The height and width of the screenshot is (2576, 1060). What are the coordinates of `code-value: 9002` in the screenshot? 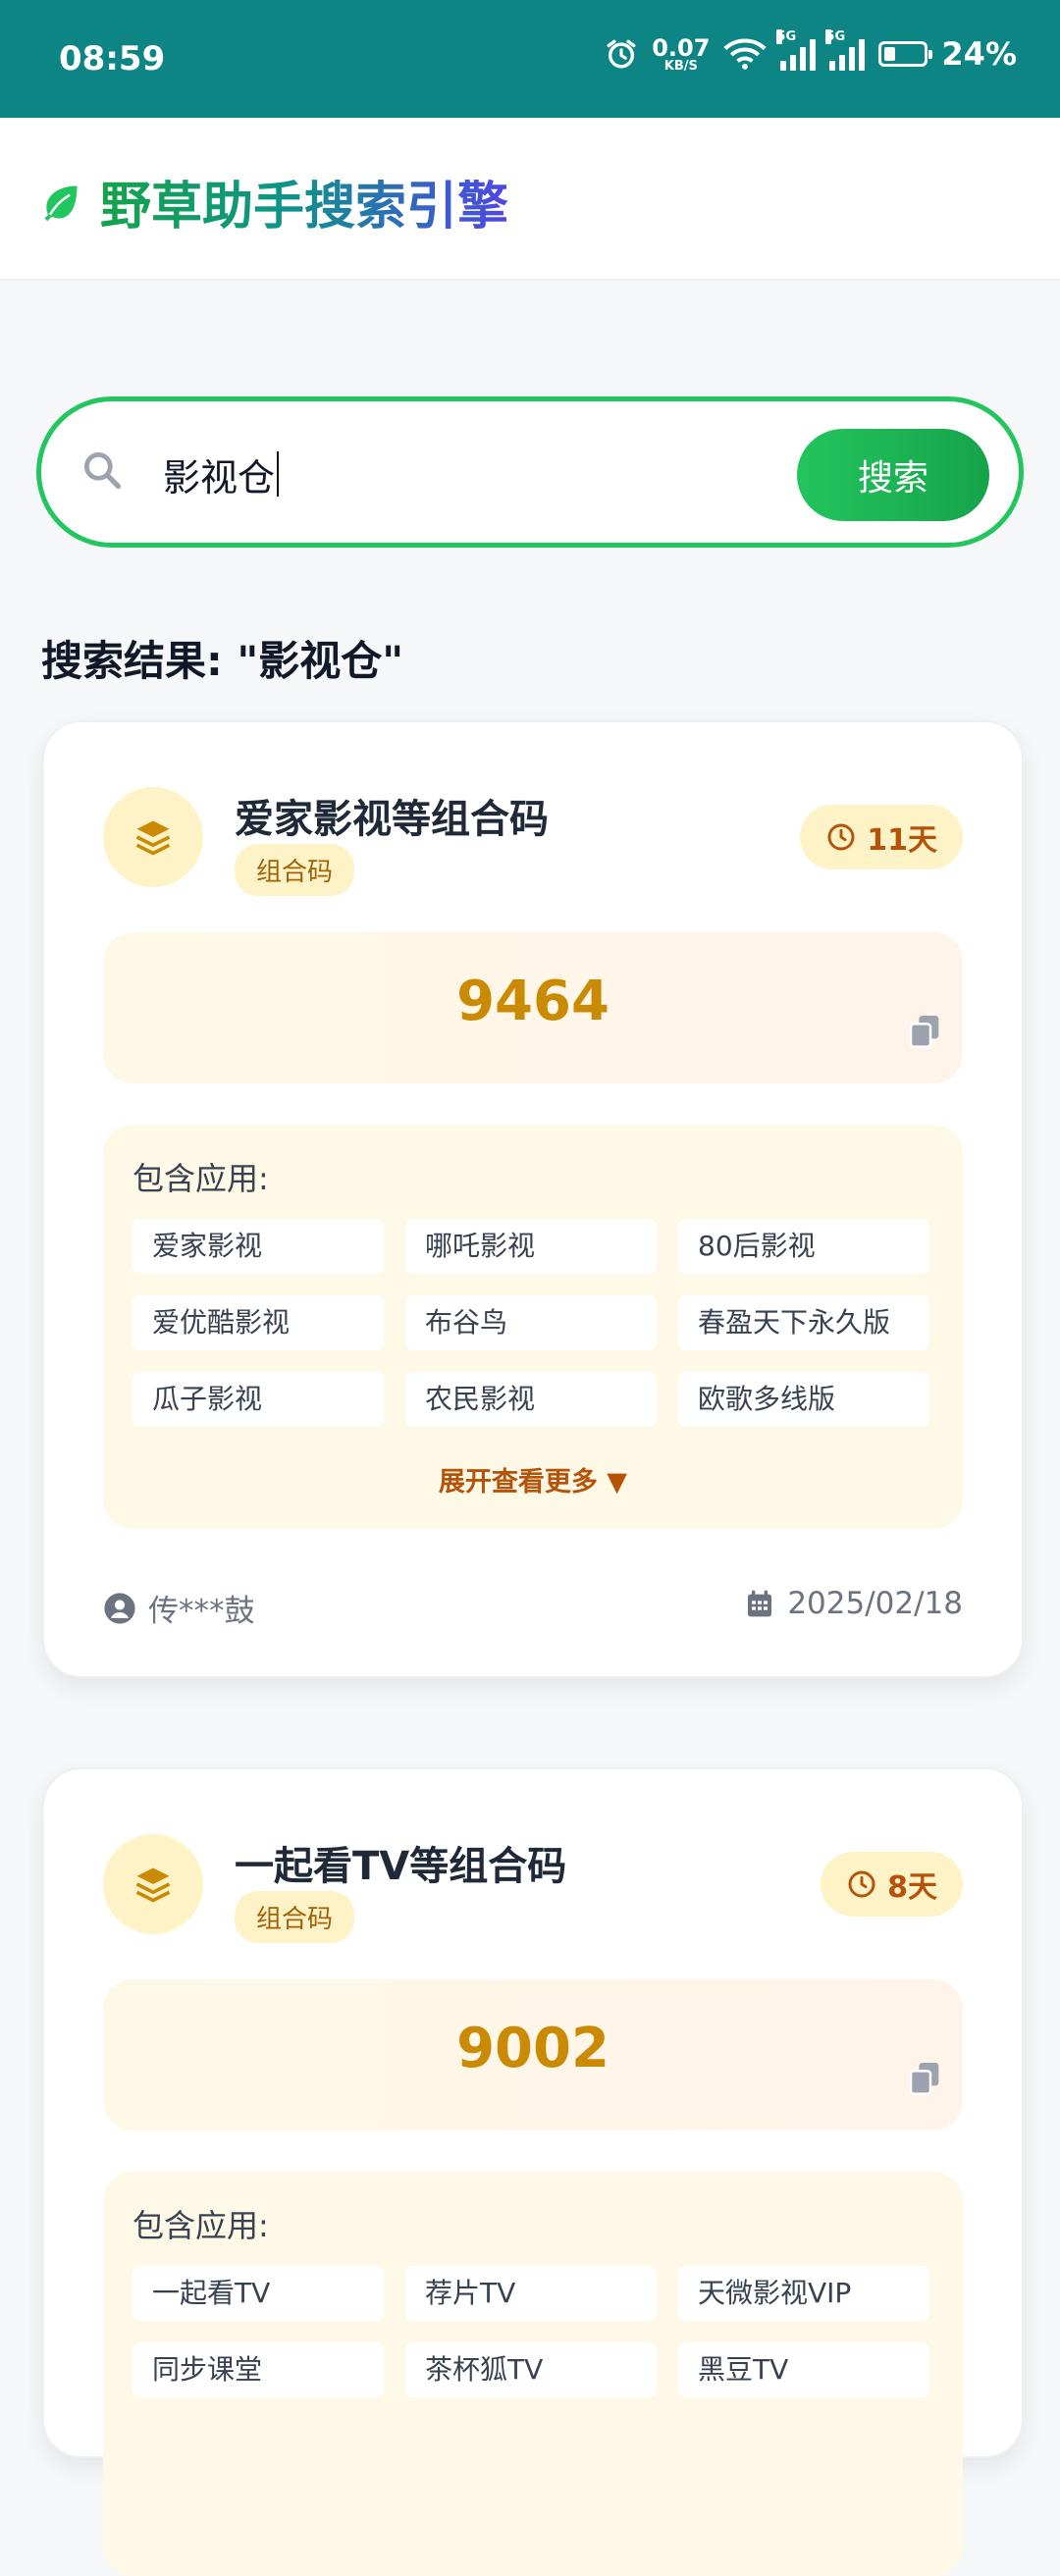 It's located at (533, 2048).